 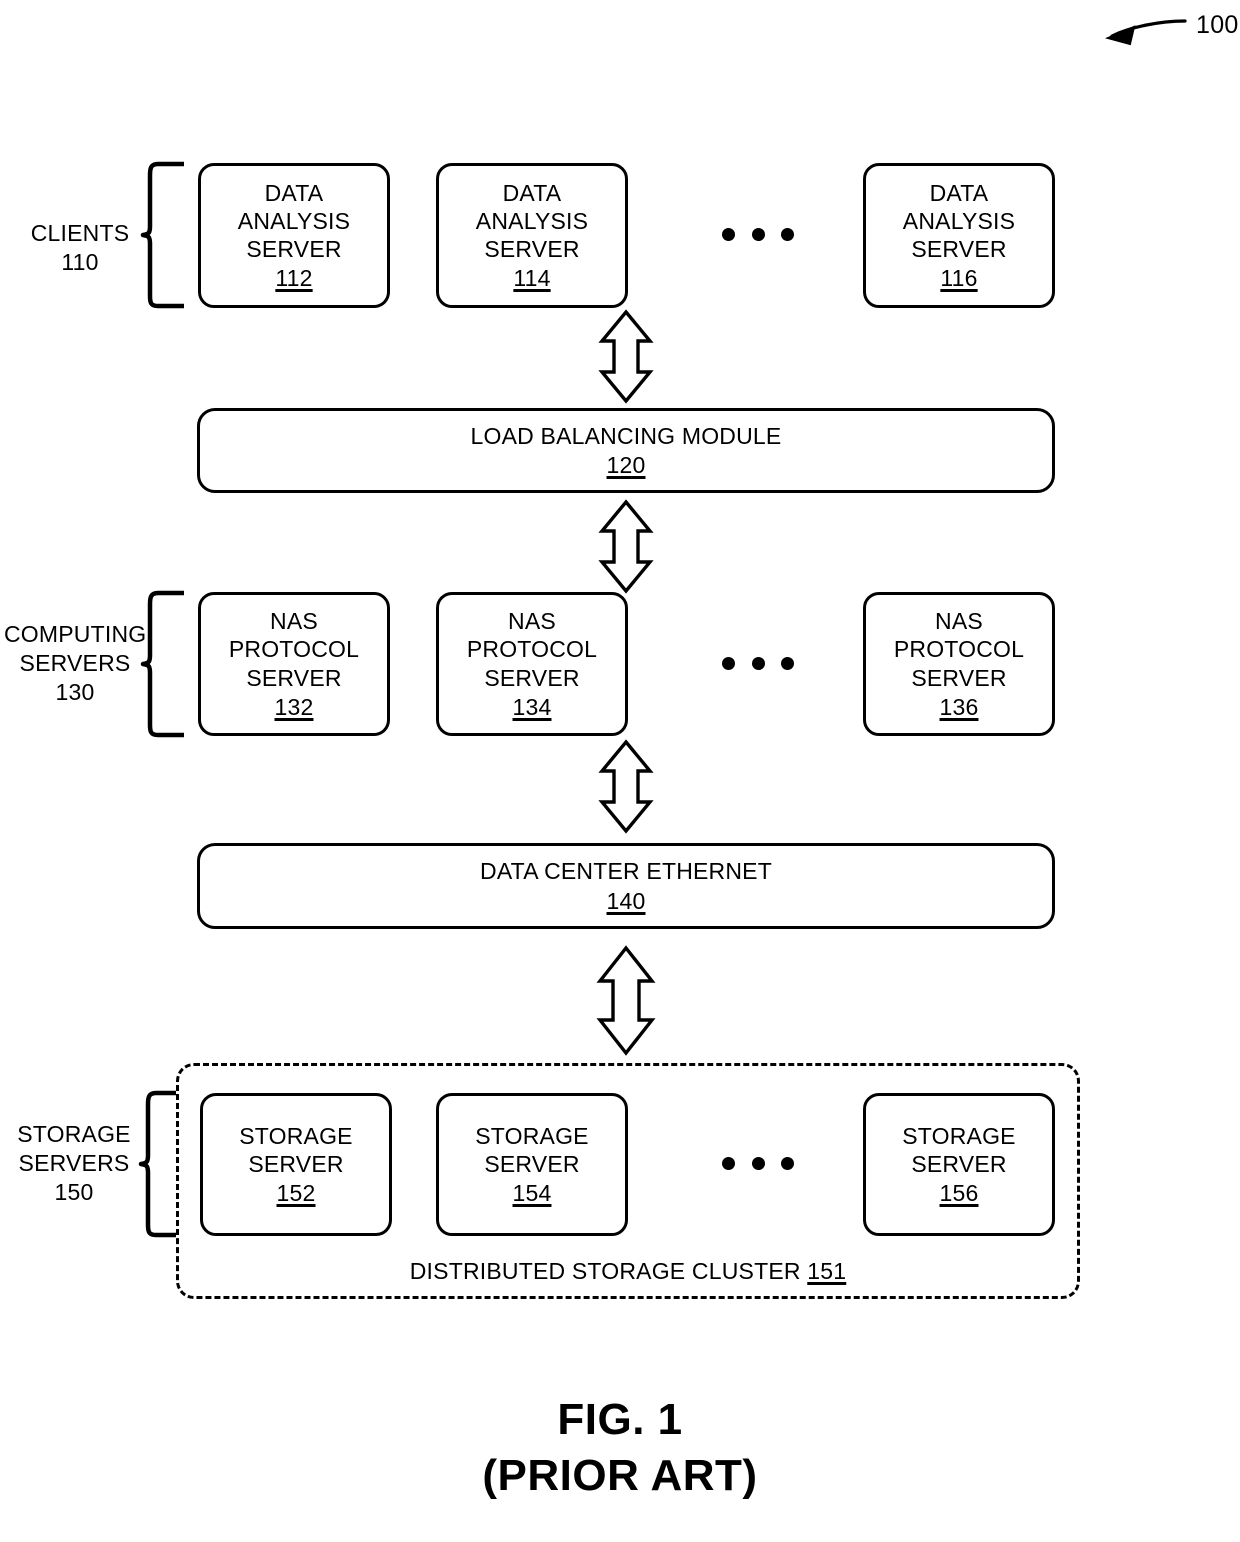 I want to click on bar-ref: 140, so click(x=626, y=900).